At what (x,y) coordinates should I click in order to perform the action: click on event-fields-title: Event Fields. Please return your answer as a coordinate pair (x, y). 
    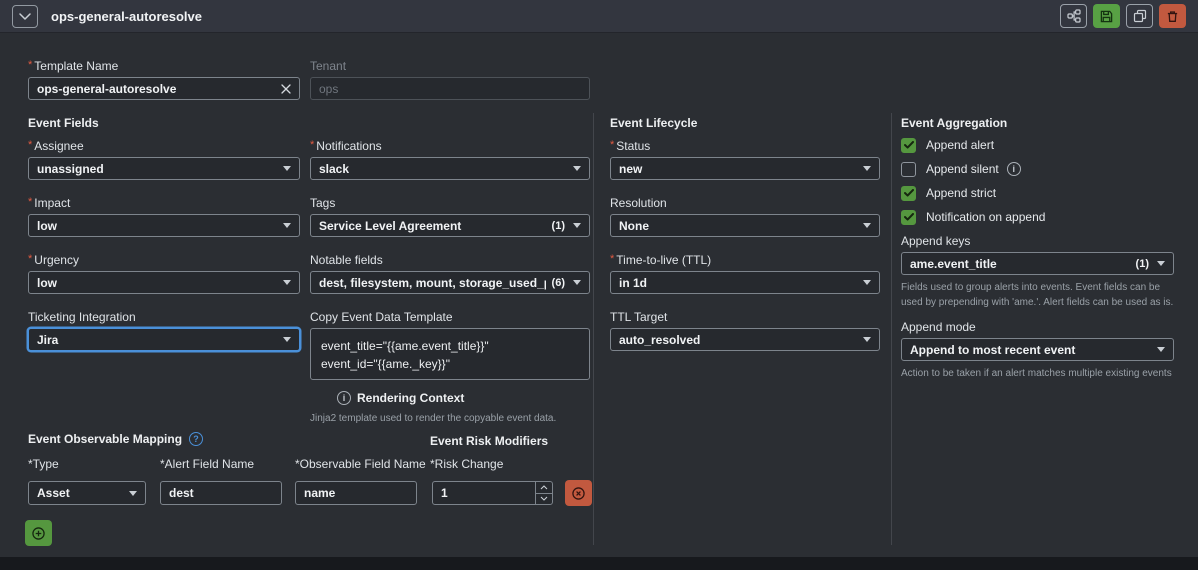
    Looking at the image, I should click on (63, 123).